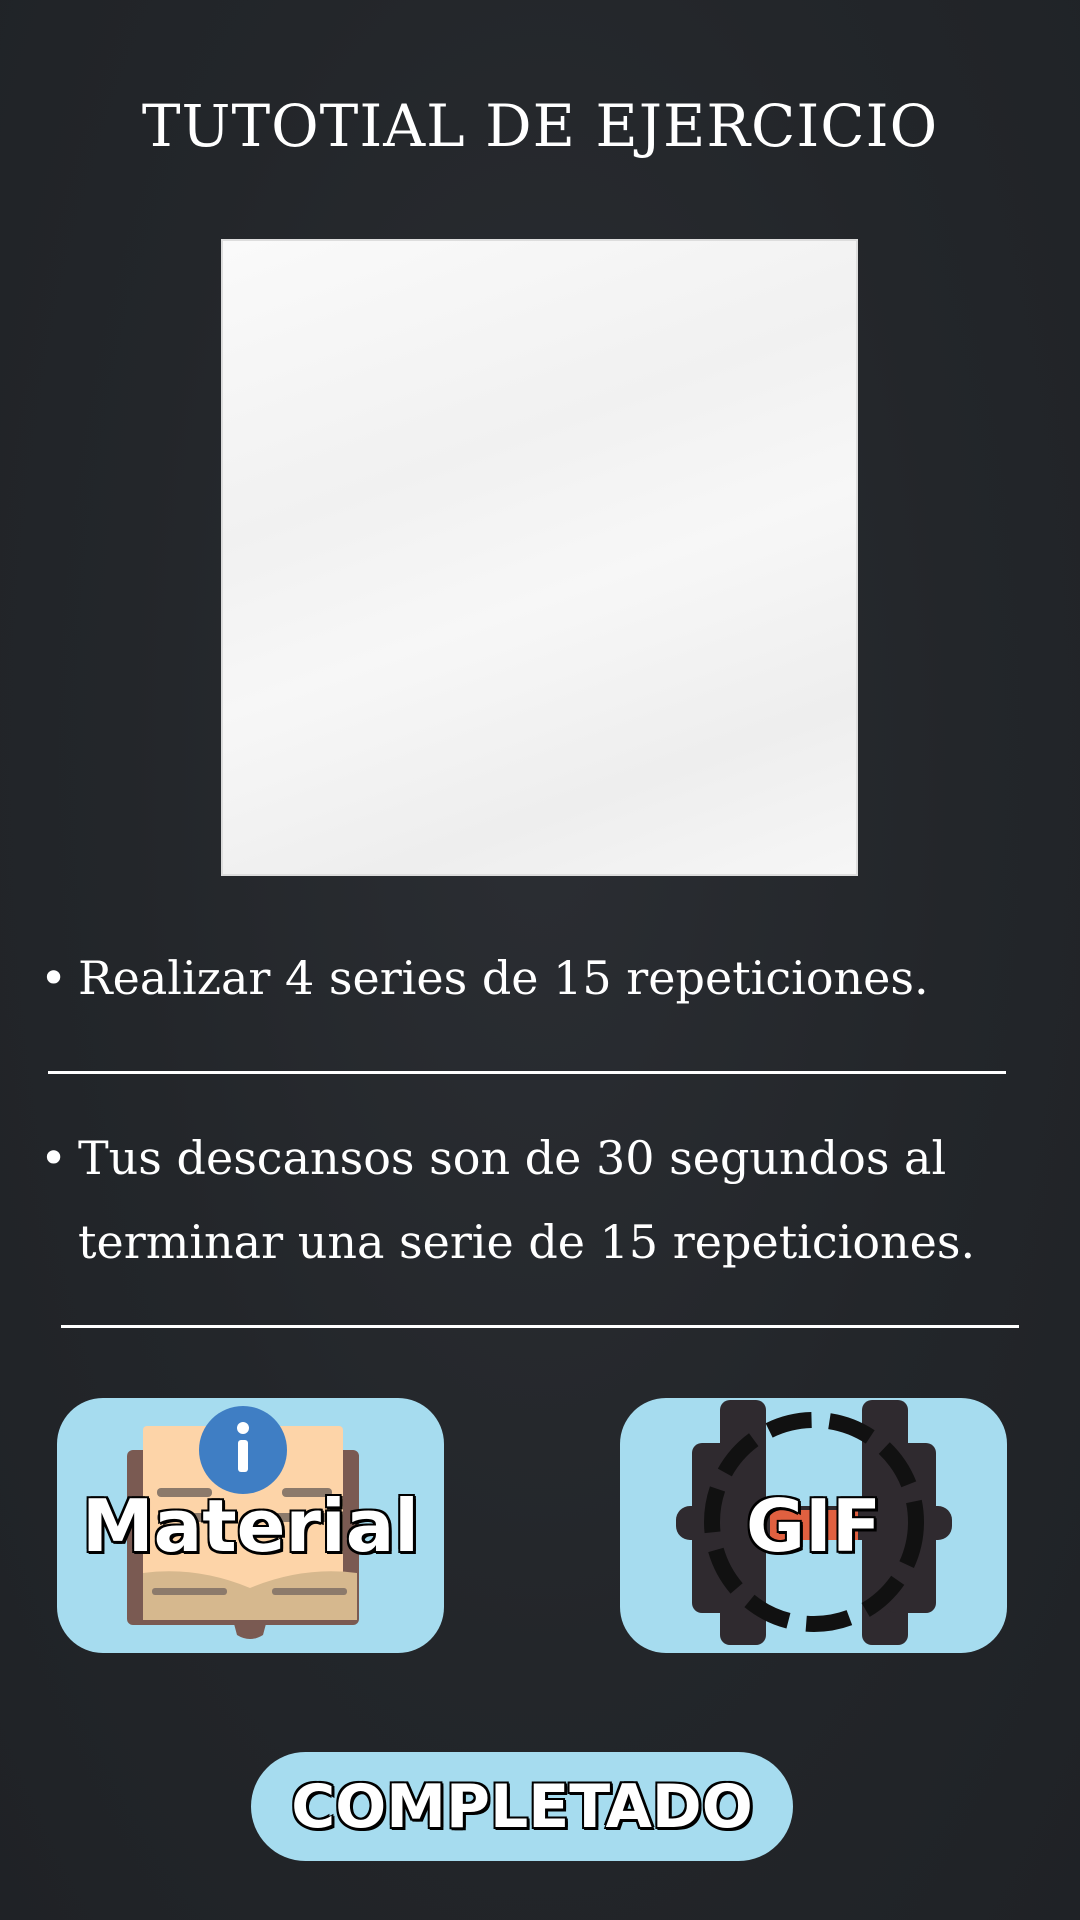 The image size is (1080, 1920). What do you see at coordinates (540, 126) in the screenshot?
I see `page-title: TUTOTIAL DE EJERCICIO` at bounding box center [540, 126].